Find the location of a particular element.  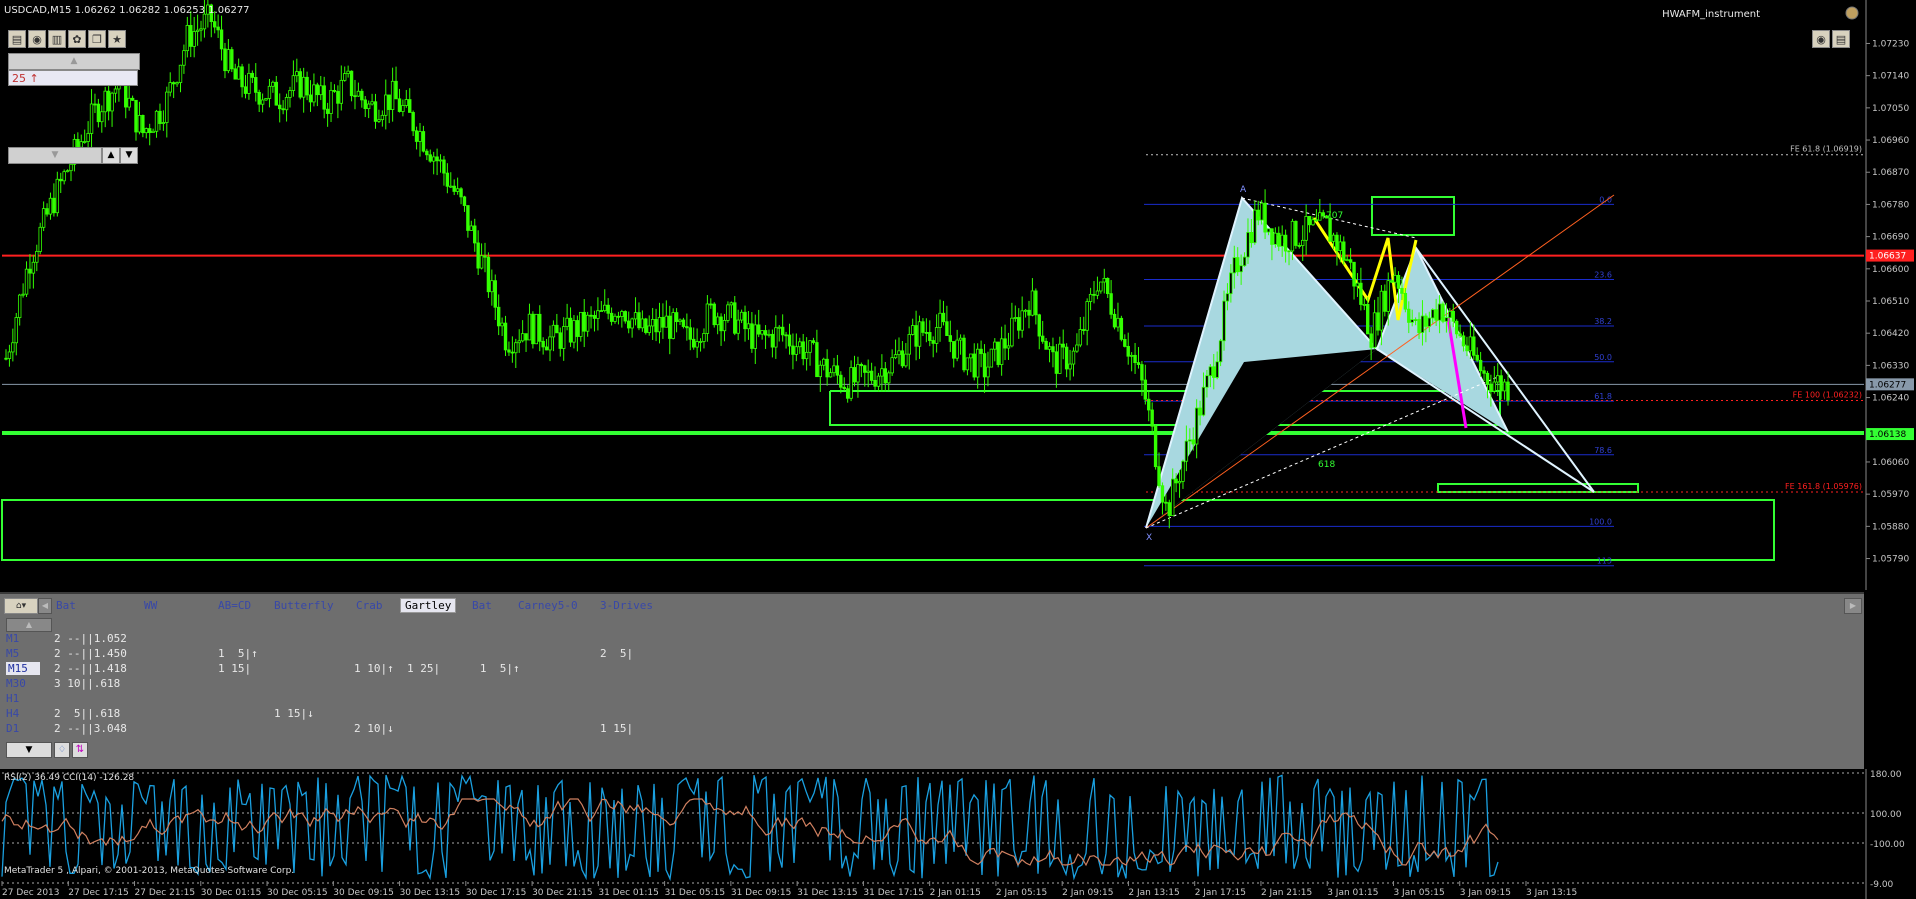

sort-arrows-icon: ⇅ is located at coordinates (80, 750).